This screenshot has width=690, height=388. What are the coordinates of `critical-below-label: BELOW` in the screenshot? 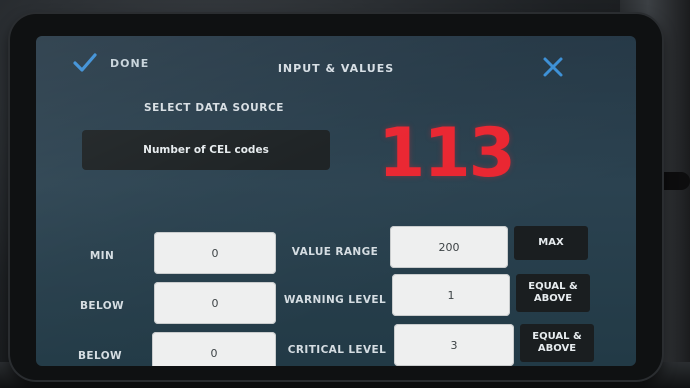 It's located at (100, 356).